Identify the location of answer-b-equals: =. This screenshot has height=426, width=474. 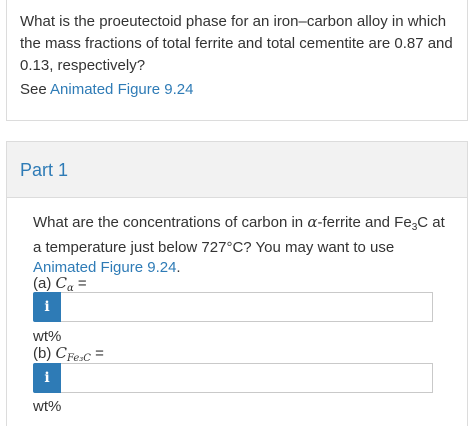
(97, 353).